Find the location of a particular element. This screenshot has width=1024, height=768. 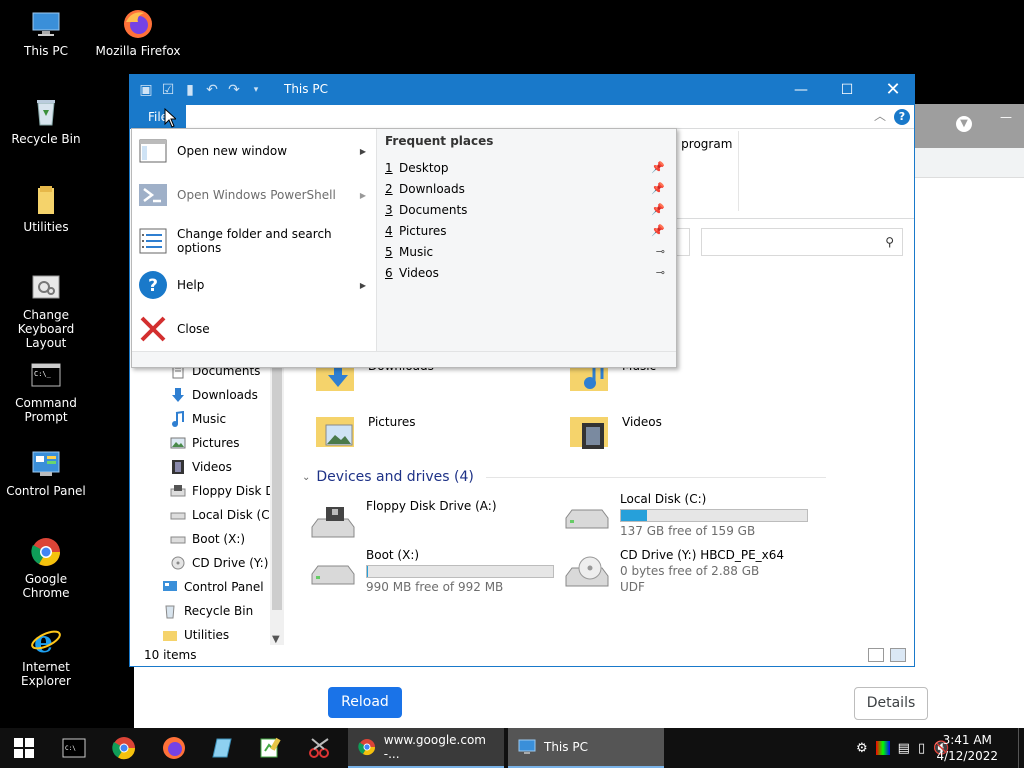

drive-name: Boot (X:) is located at coordinates (393, 555).